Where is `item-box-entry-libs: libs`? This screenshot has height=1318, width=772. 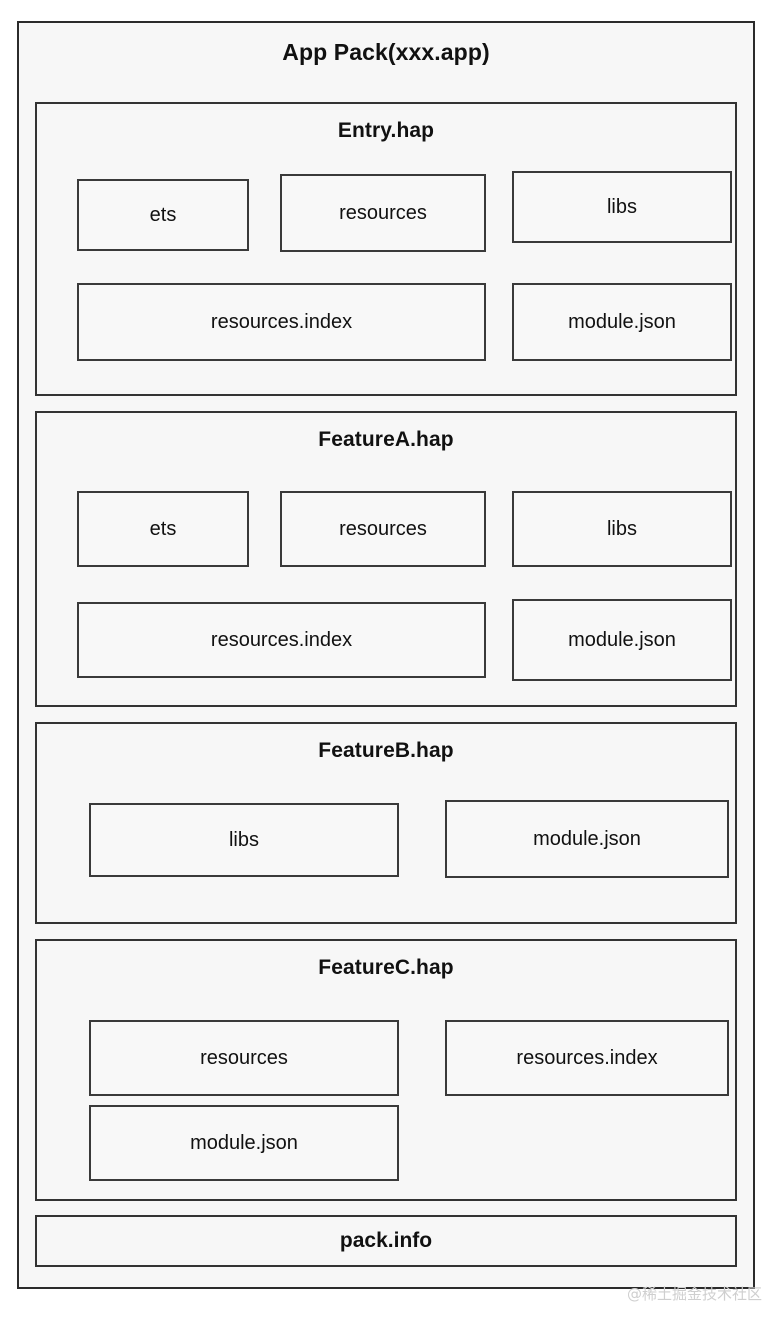 item-box-entry-libs: libs is located at coordinates (622, 207).